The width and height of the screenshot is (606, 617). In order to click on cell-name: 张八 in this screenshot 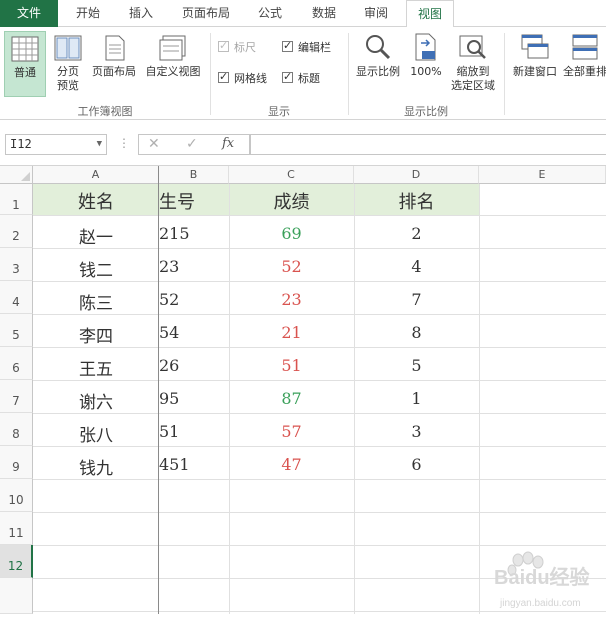, I will do `click(96, 433)`.